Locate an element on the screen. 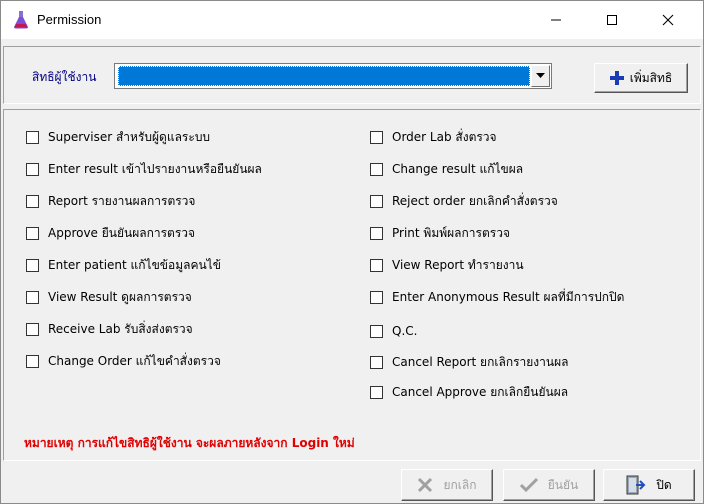 This screenshot has width=704, height=504. perm-print: Print พิมพ์ผลการตรวจ is located at coordinates (440, 233).